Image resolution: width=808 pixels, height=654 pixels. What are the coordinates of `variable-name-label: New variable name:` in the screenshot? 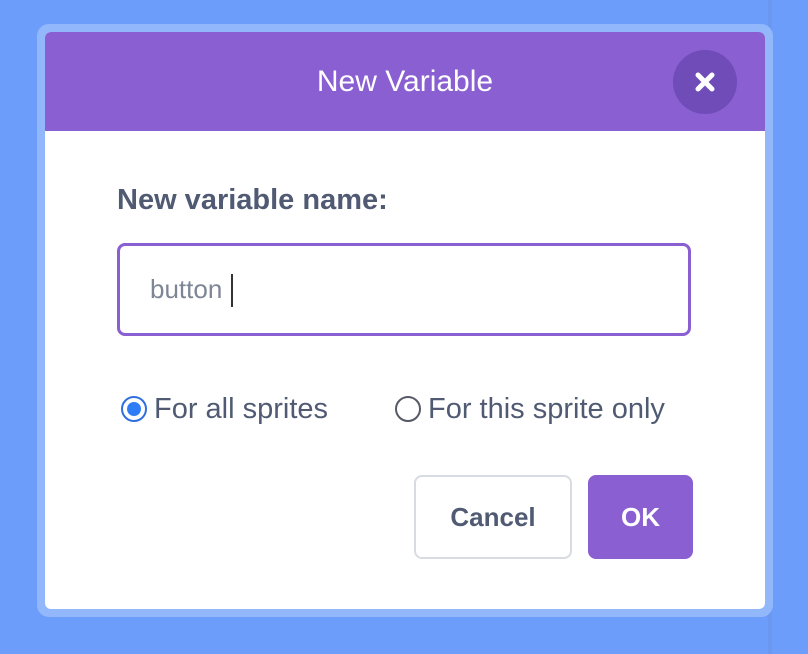 It's located at (252, 200).